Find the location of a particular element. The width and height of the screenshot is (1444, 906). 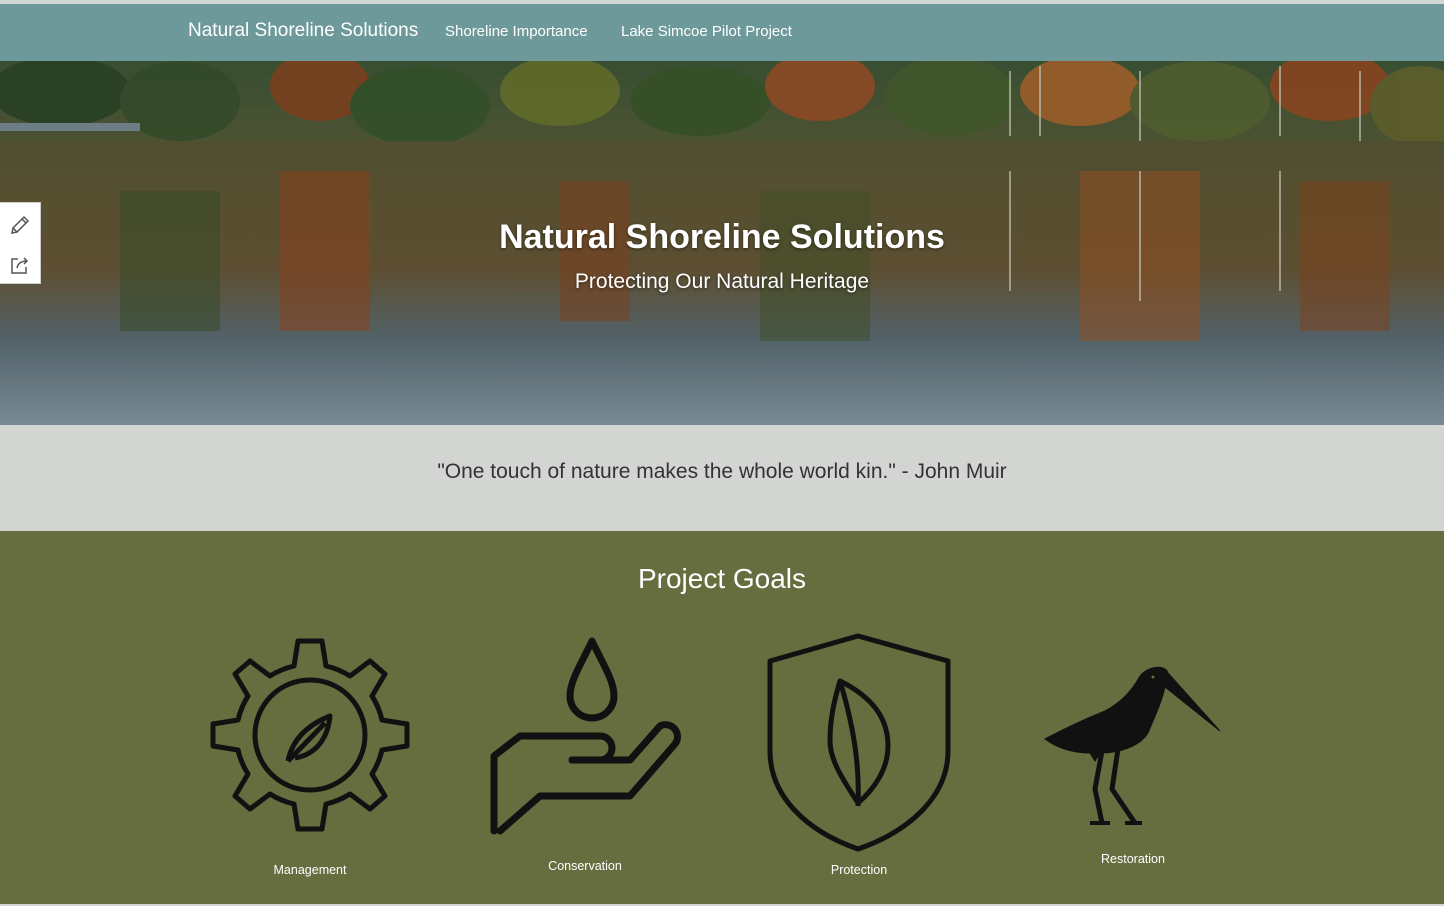

hand-water-drop-icon is located at coordinates (585, 736).